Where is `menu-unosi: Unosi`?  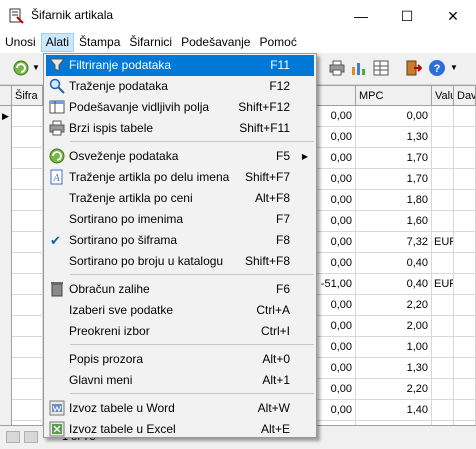
menu-unosi: Unosi is located at coordinates (20, 42).